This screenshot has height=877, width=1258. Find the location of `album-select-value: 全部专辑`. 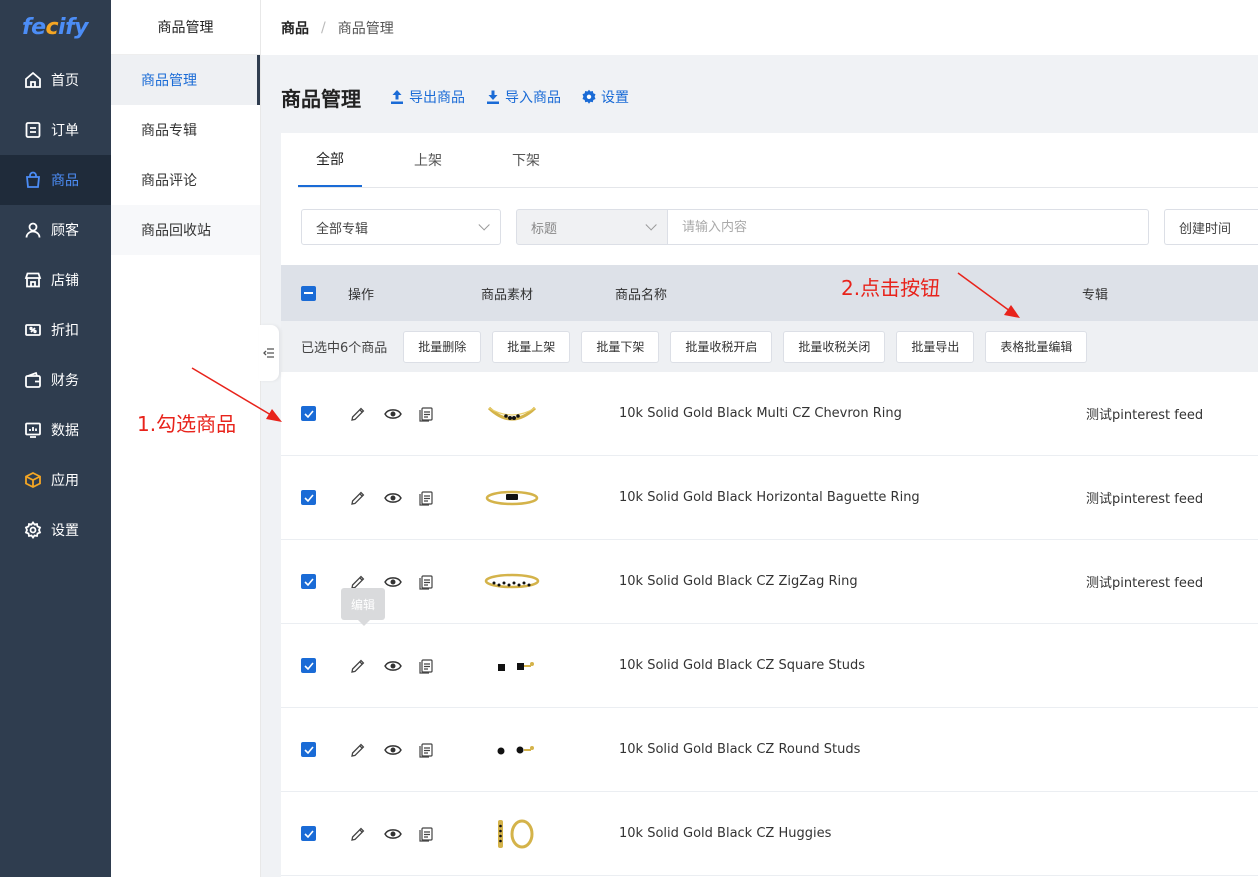

album-select-value: 全部专辑 is located at coordinates (342, 229).